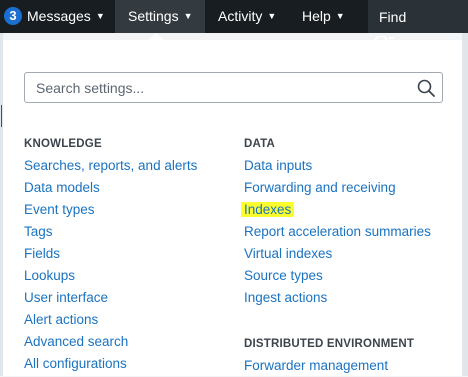 This screenshot has width=468, height=377. Describe the element at coordinates (63, 144) in the screenshot. I see `knowledge-heading: KNOWLEDGE` at that location.